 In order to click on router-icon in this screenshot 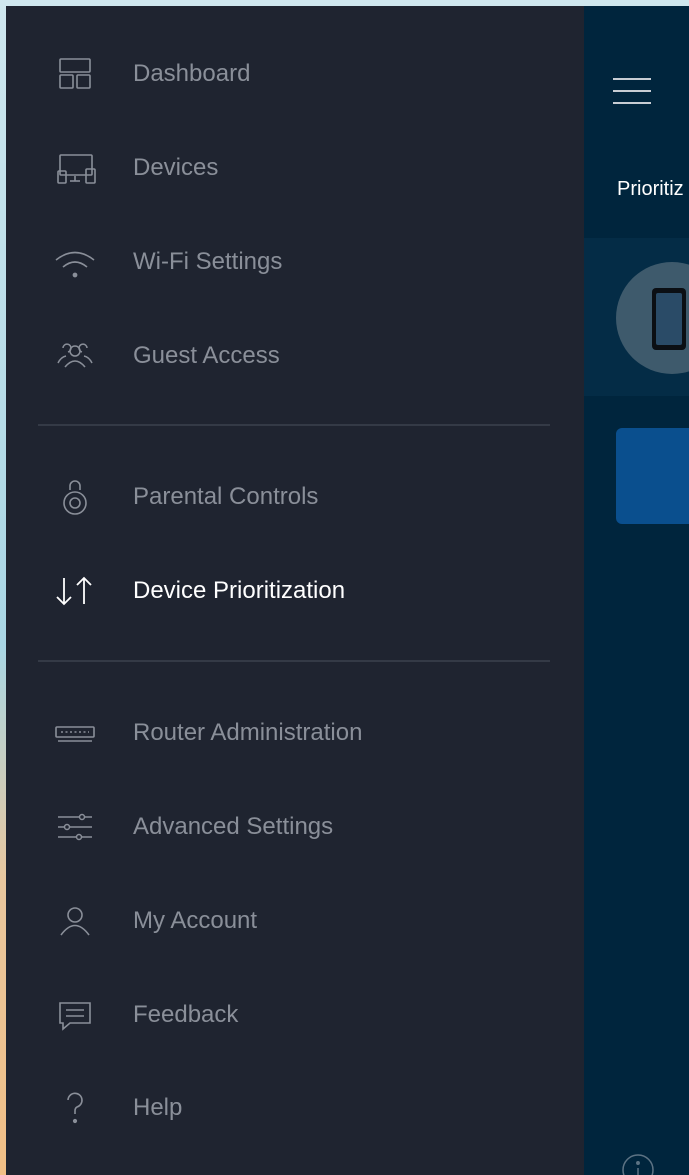, I will do `click(75, 733)`.